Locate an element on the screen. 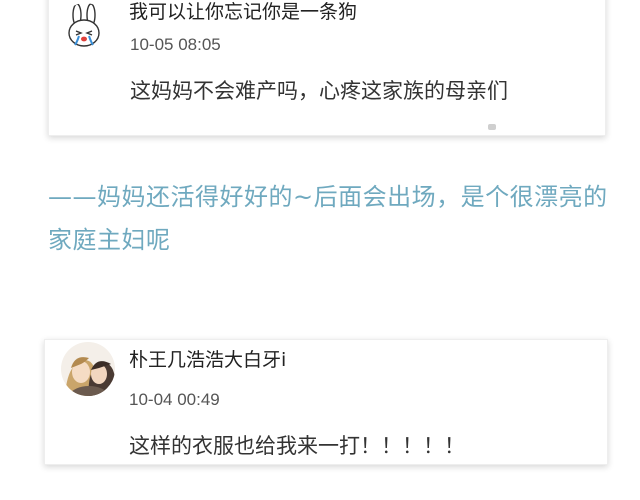 The width and height of the screenshot is (640, 500). comment-text: 这妈妈不会难产吗，心疼这家族的母亲们 is located at coordinates (319, 91).